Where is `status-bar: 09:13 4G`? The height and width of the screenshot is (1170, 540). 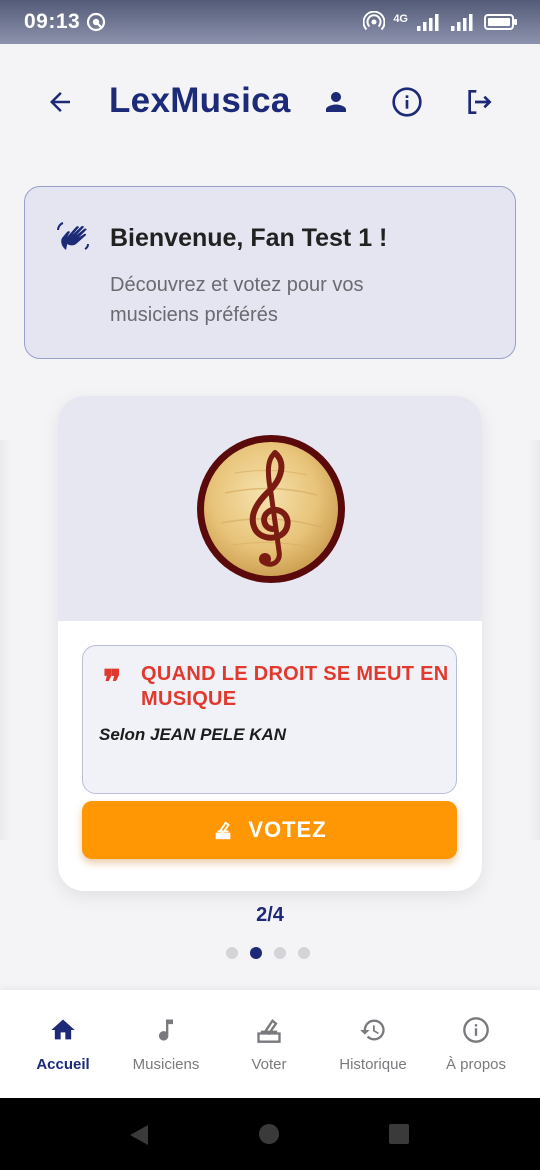
status-bar: 09:13 4G is located at coordinates (270, 22).